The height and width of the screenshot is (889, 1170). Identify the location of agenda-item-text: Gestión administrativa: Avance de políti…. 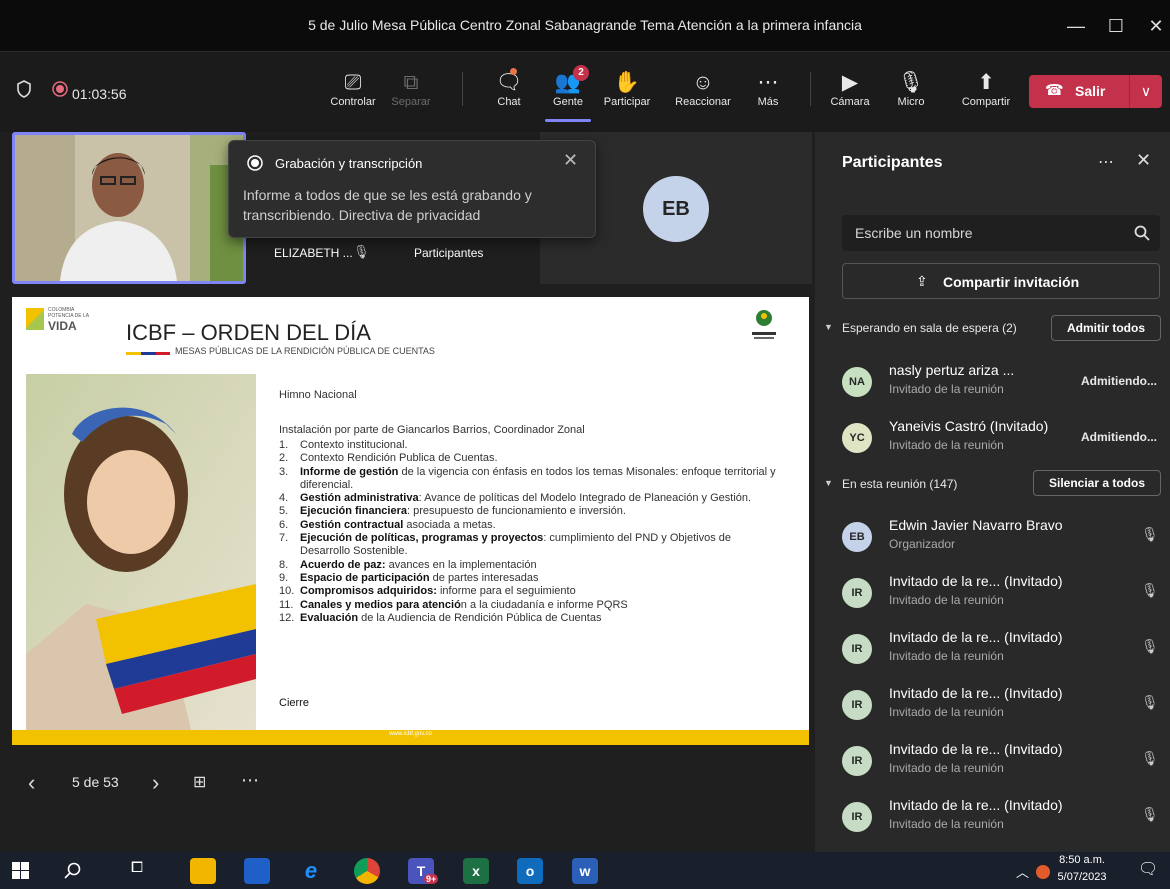
(525, 498).